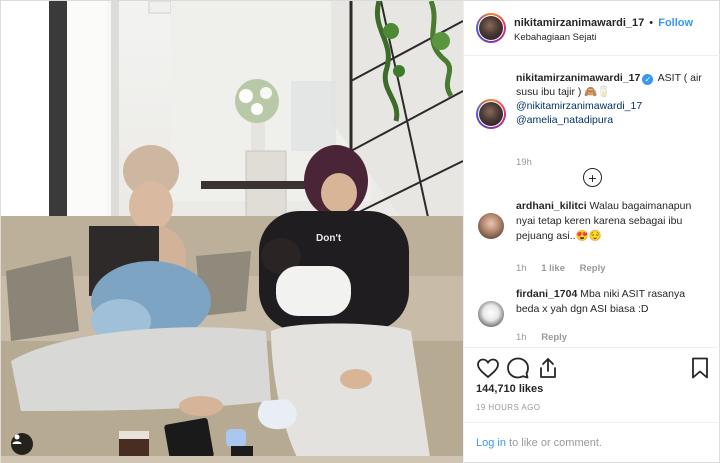  I want to click on login-link: Log in, so click(491, 443).